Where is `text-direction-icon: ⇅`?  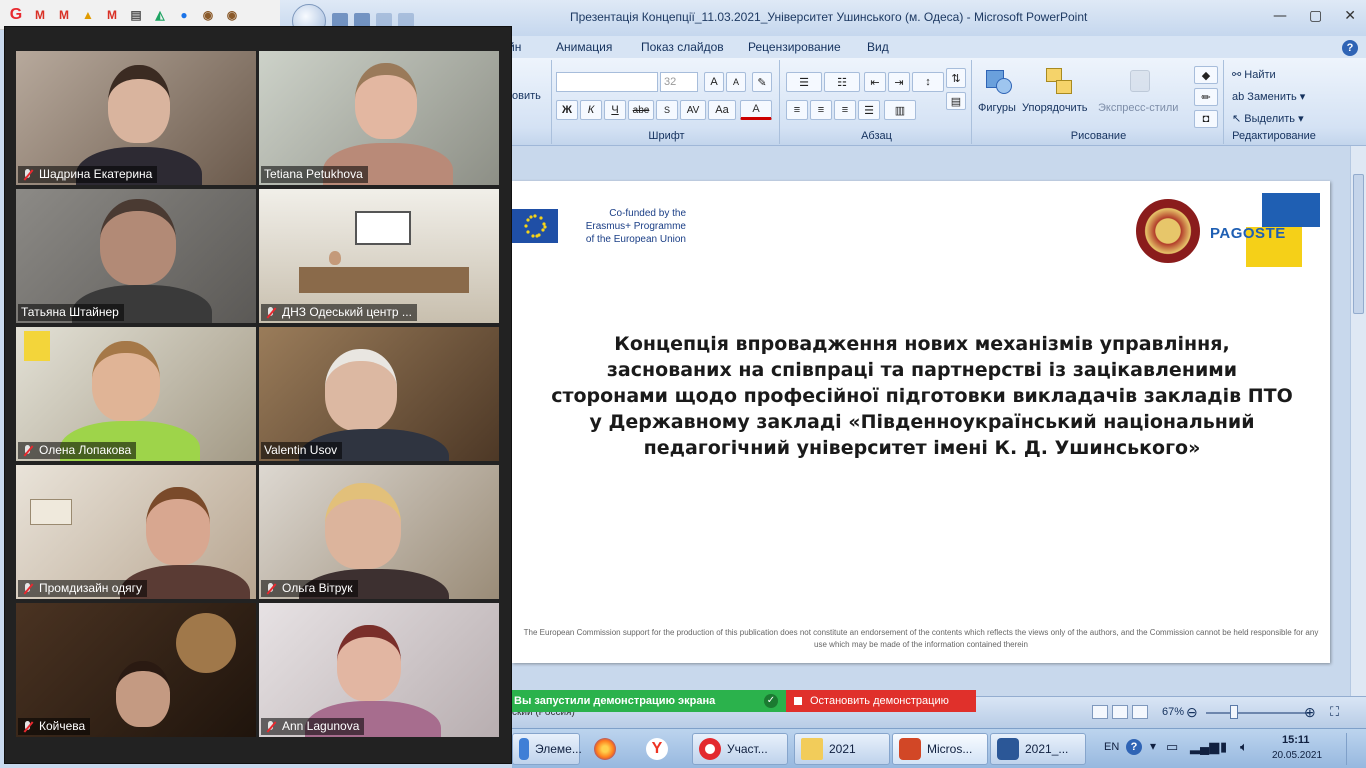
text-direction-icon: ⇅ is located at coordinates (956, 78).